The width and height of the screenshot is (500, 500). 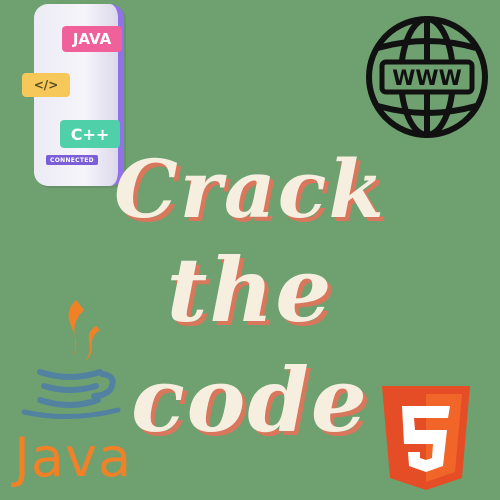 I want to click on title-line-crack: Crack, so click(x=250, y=189).